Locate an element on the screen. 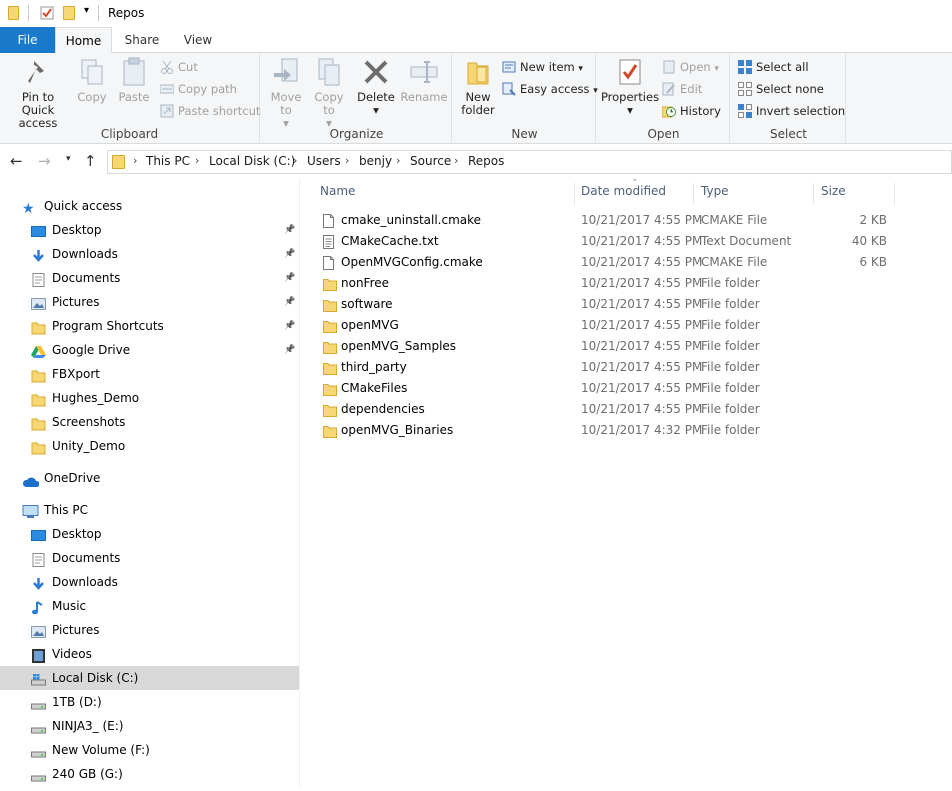 The image size is (952, 791). breadcrumb-repos: Repos is located at coordinates (486, 161).